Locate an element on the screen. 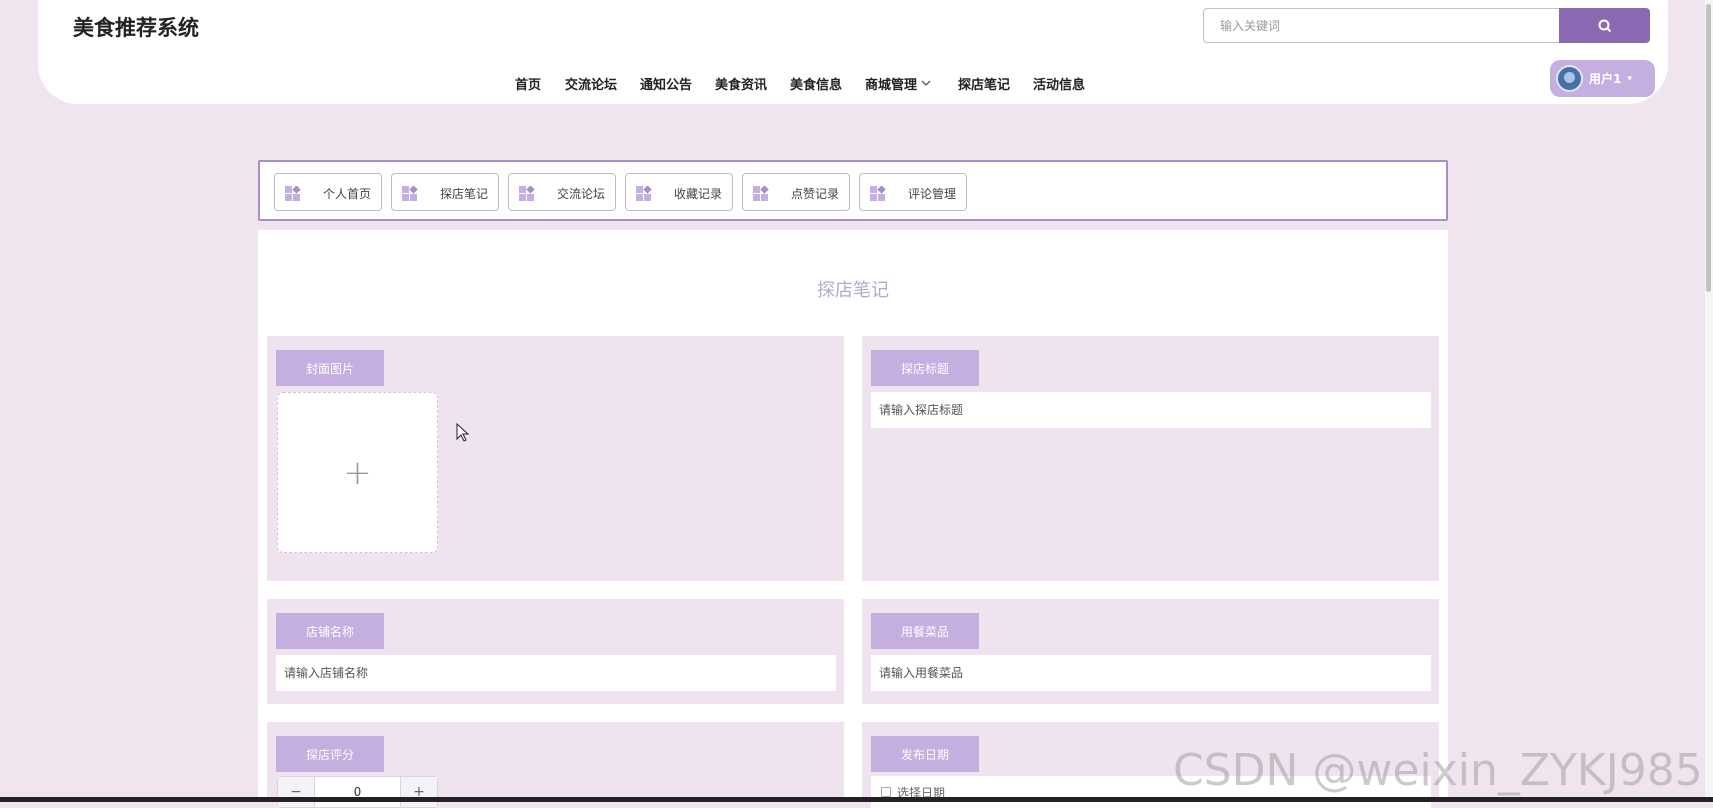 This screenshot has height=808, width=1713. user-center-tabs: 个人首页 探店笔记 交流论坛 收藏记录 点赞记录 评论管理 is located at coordinates (853, 190).